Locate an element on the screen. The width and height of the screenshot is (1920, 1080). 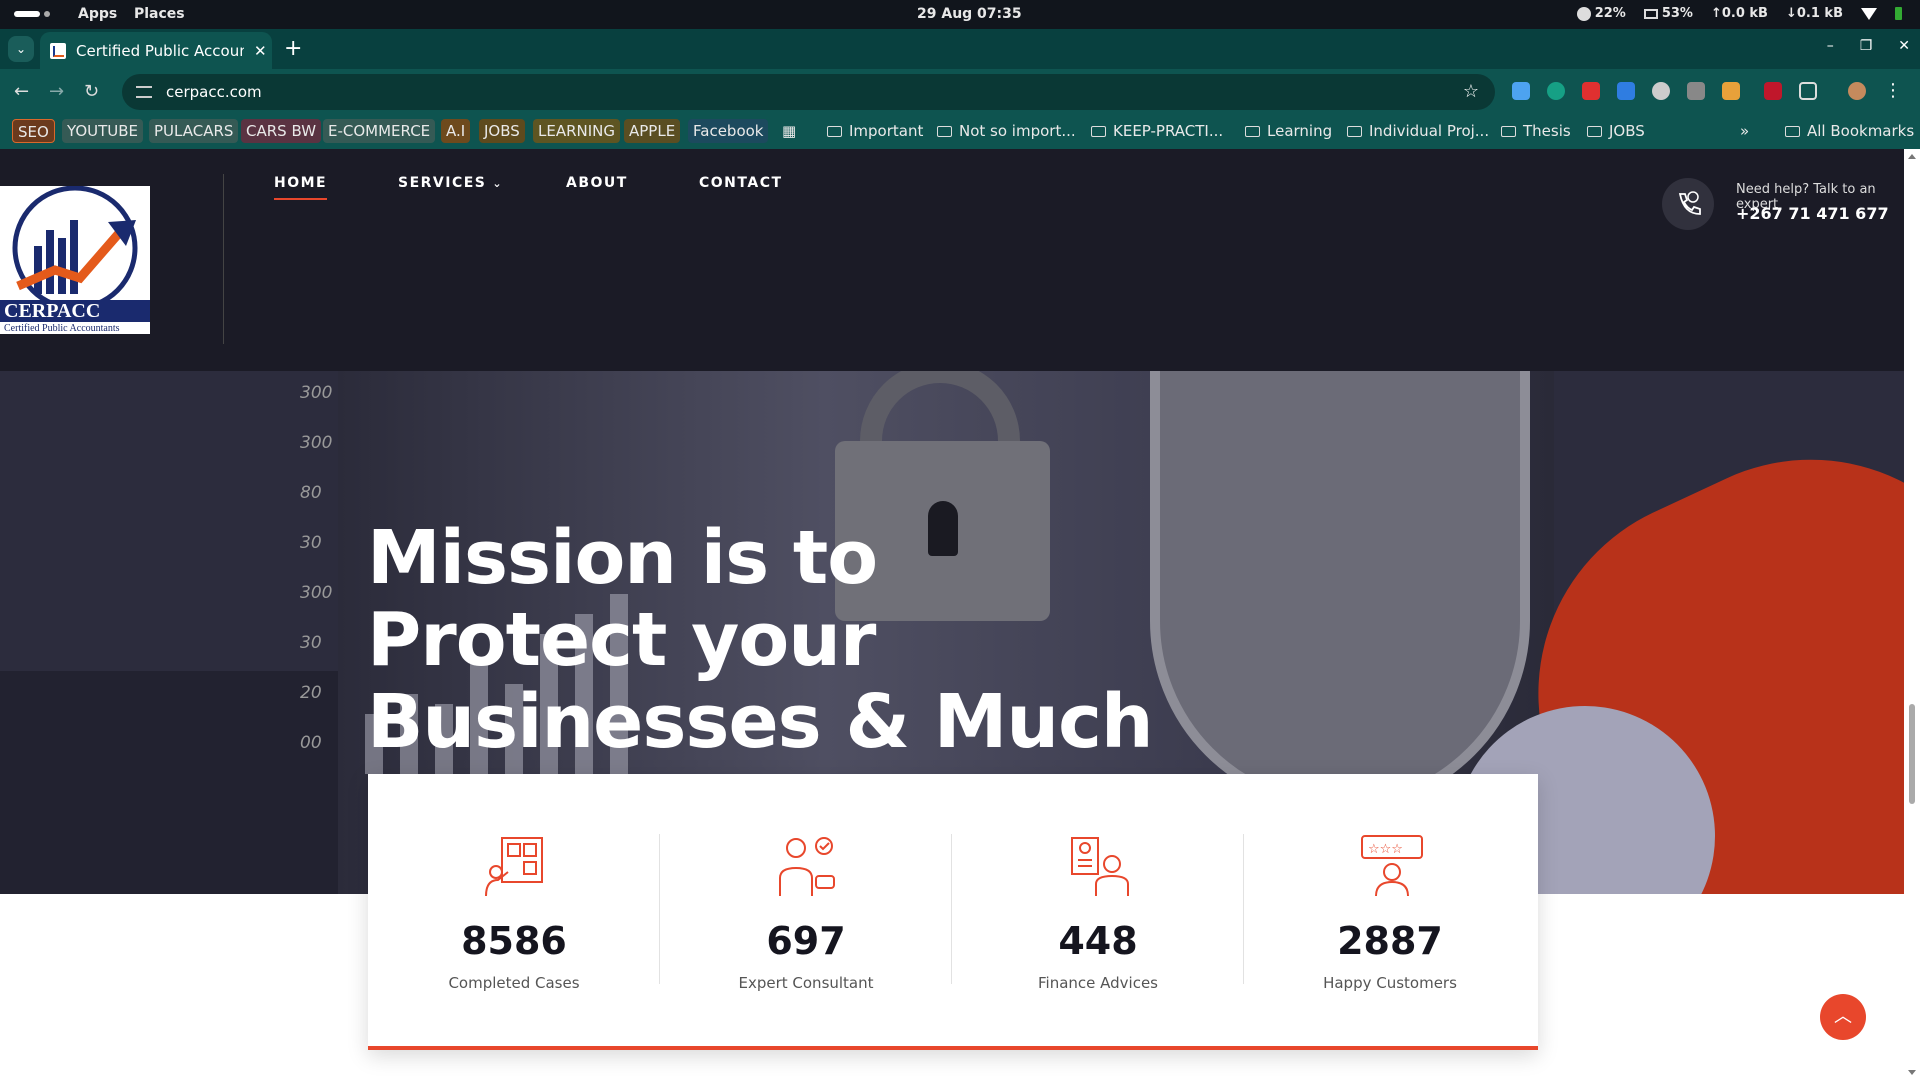
battery-status is located at coordinates (1898, 13).